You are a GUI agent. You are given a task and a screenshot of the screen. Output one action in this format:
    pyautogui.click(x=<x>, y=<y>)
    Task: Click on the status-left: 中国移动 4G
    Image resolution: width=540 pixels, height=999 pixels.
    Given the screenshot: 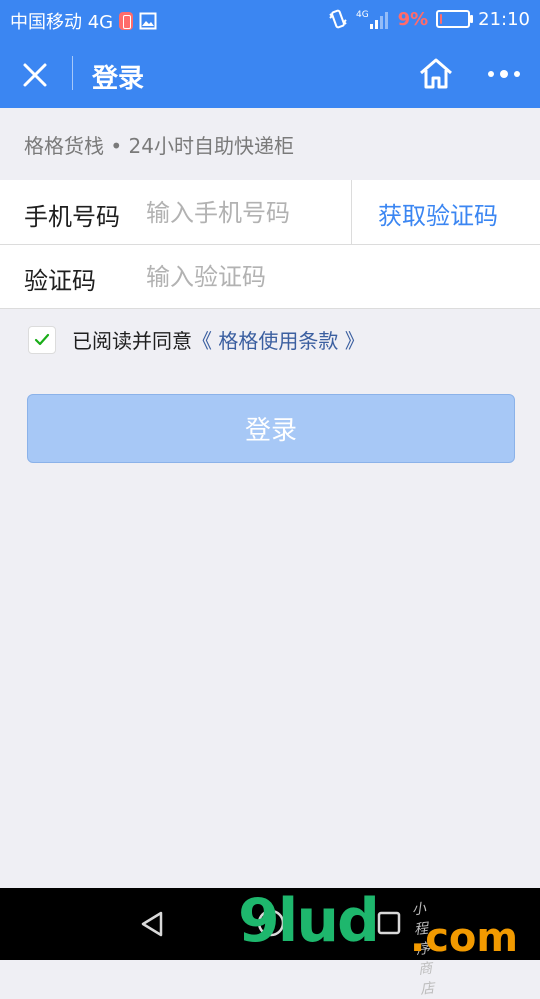 What is the action you would take?
    pyautogui.click(x=83, y=21)
    